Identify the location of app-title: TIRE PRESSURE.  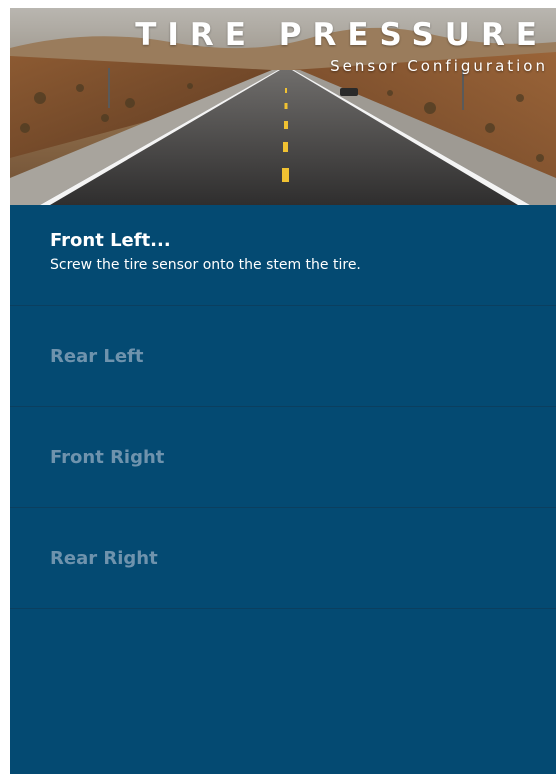
(341, 35).